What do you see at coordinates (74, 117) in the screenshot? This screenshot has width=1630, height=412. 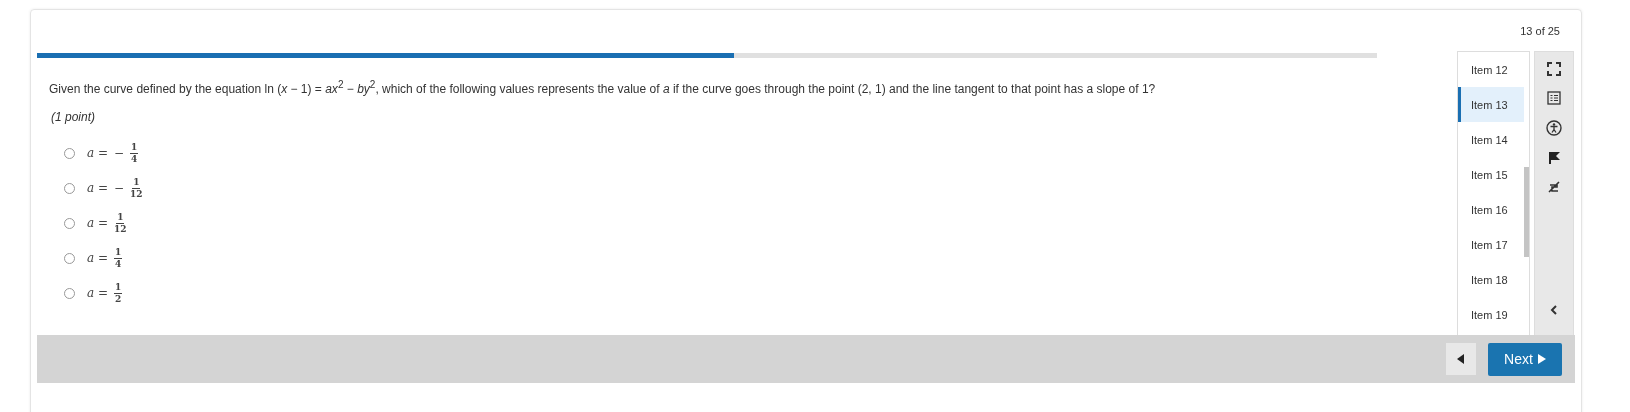 I see `point-value: (1 point)` at bounding box center [74, 117].